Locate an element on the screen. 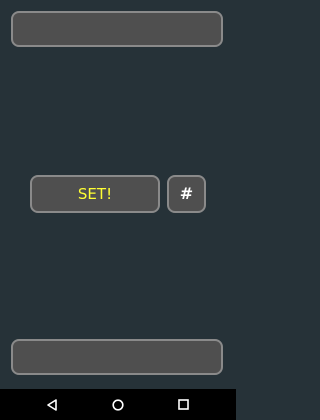 The height and width of the screenshot is (420, 320). recents-button is located at coordinates (183, 404).